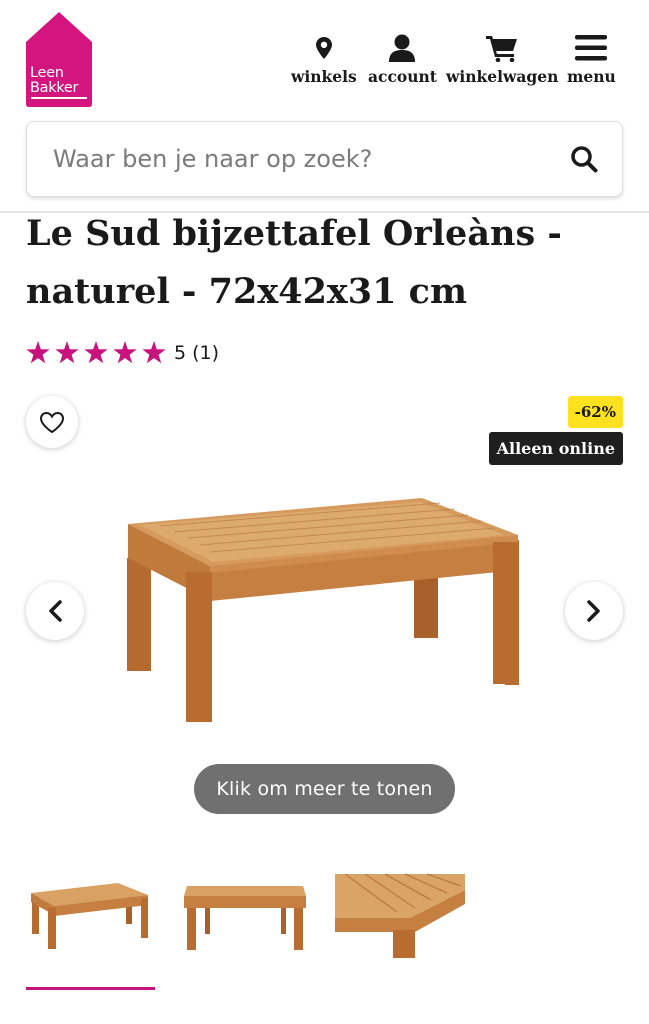 The width and height of the screenshot is (649, 1024). What do you see at coordinates (584, 161) in the screenshot?
I see `search-icon` at bounding box center [584, 161].